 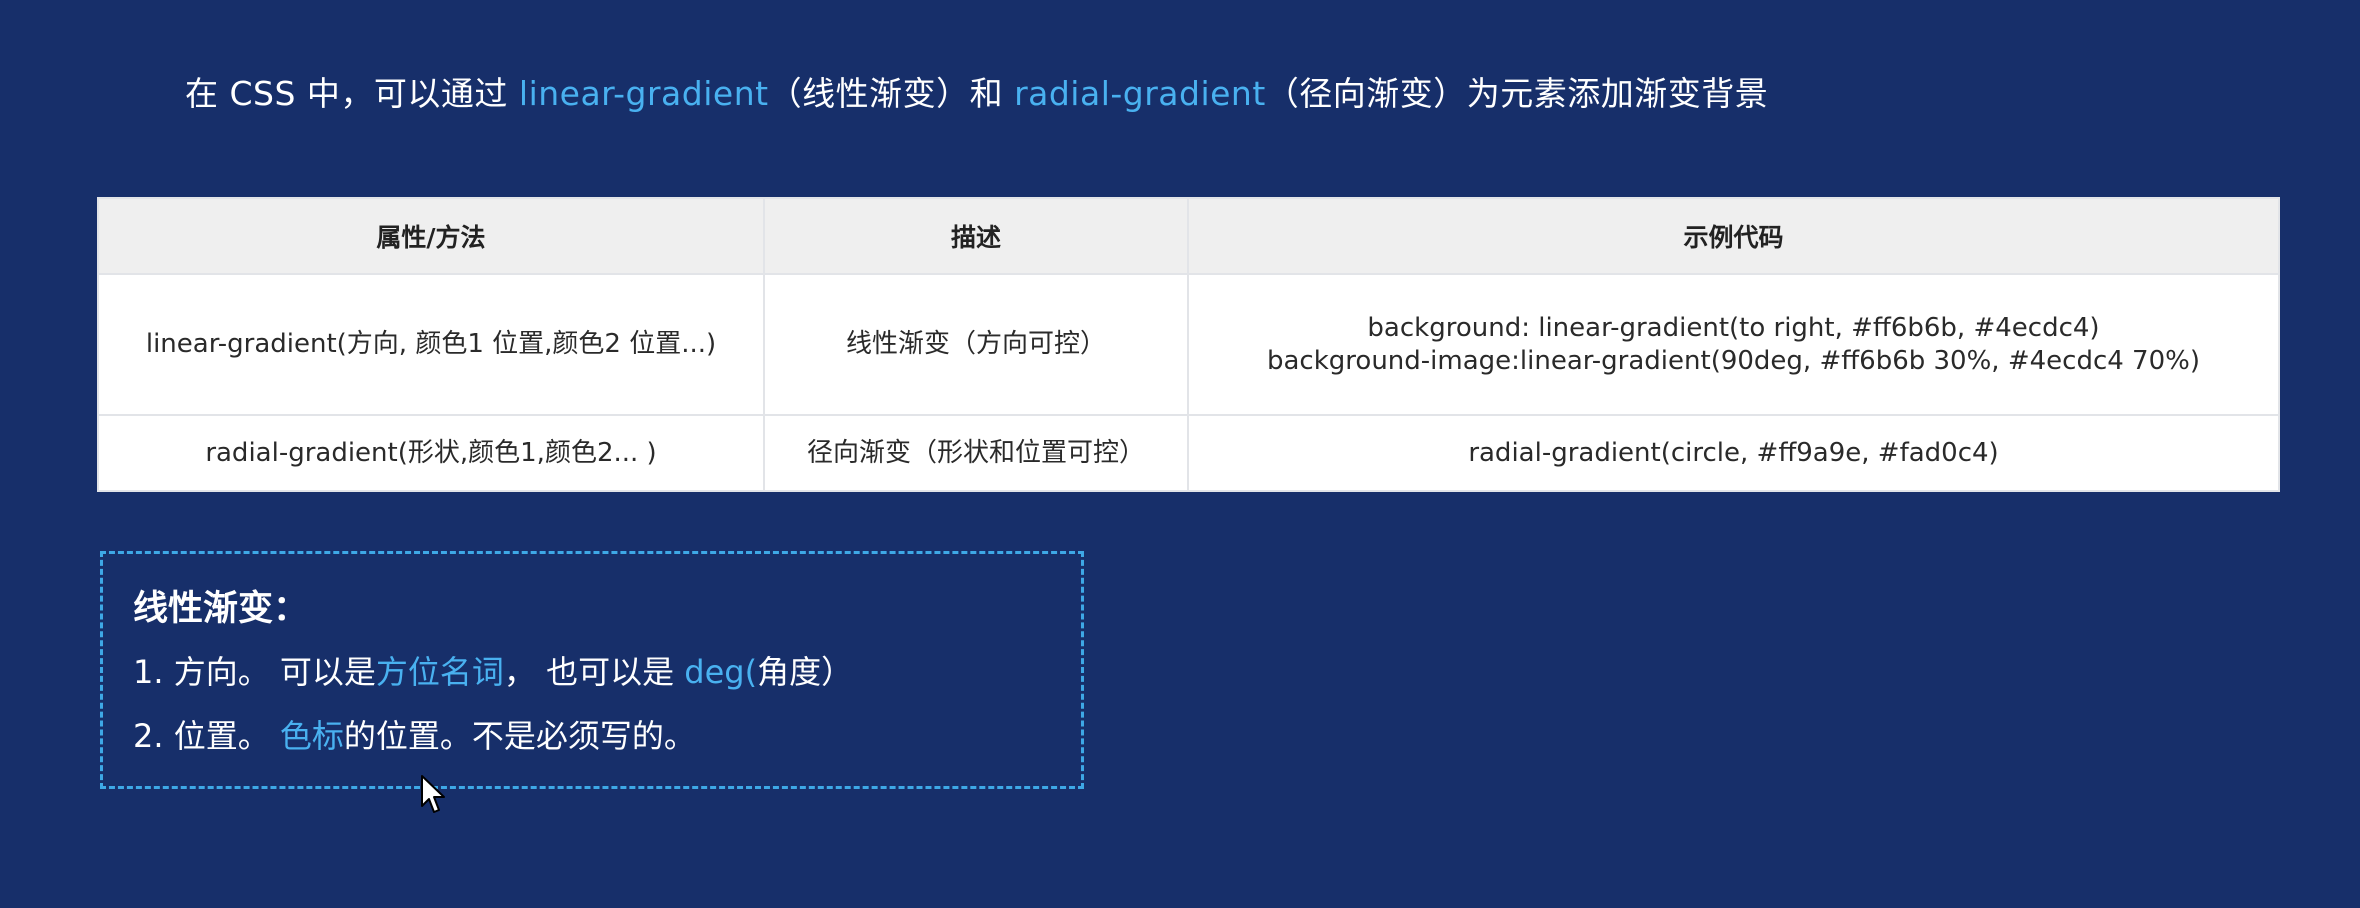 I want to click on note-line1-e: 角度）, so click(x=805, y=672).